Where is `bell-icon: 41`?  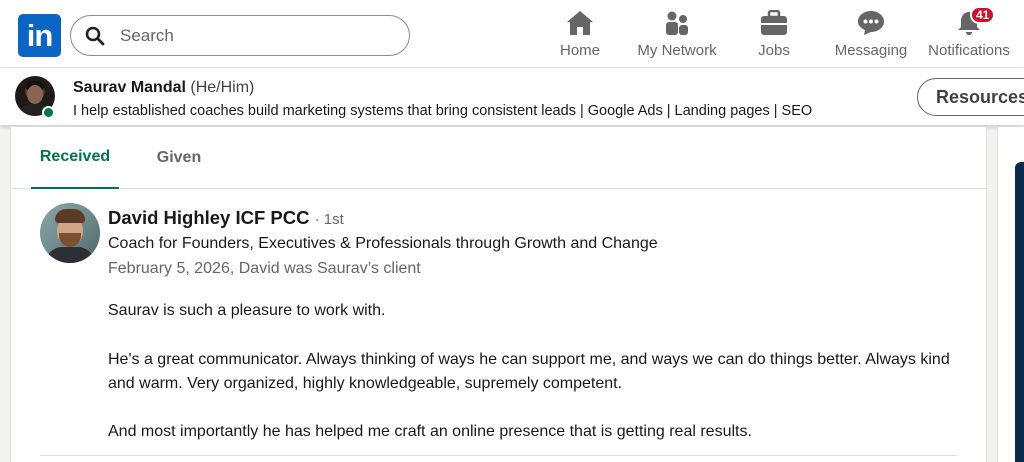 bell-icon: 41 is located at coordinates (975, 22).